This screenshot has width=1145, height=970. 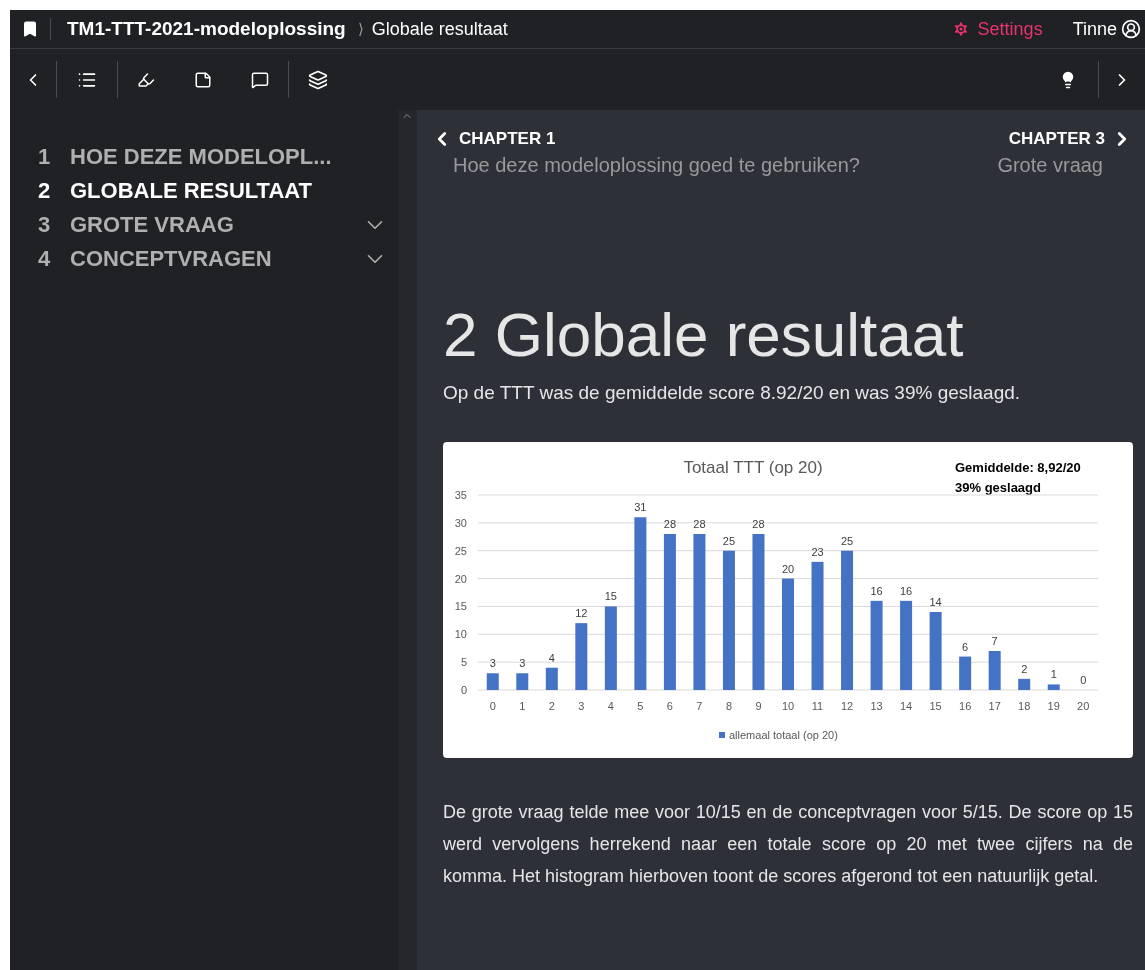 I want to click on x-tick-label: 4, so click(x=610, y=706).